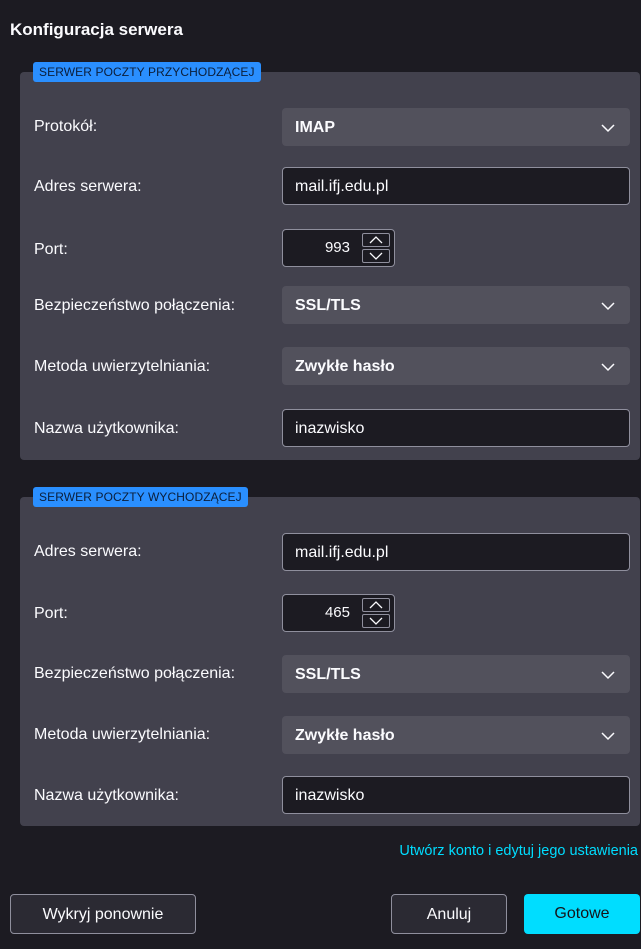 This screenshot has width=641, height=949. What do you see at coordinates (122, 366) in the screenshot?
I see `incoming-auth-label: Metoda uwierzytelniania:` at bounding box center [122, 366].